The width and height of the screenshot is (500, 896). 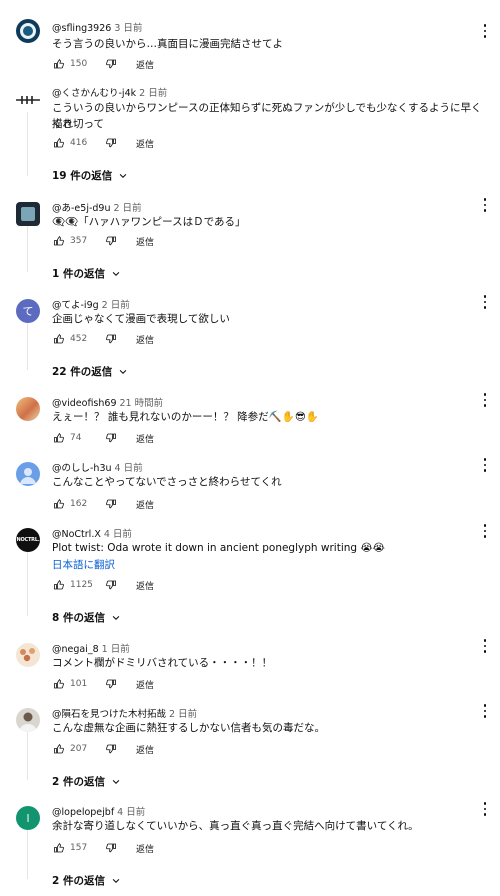 I want to click on view-replies-button: 8 件の返信, so click(x=86, y=617).